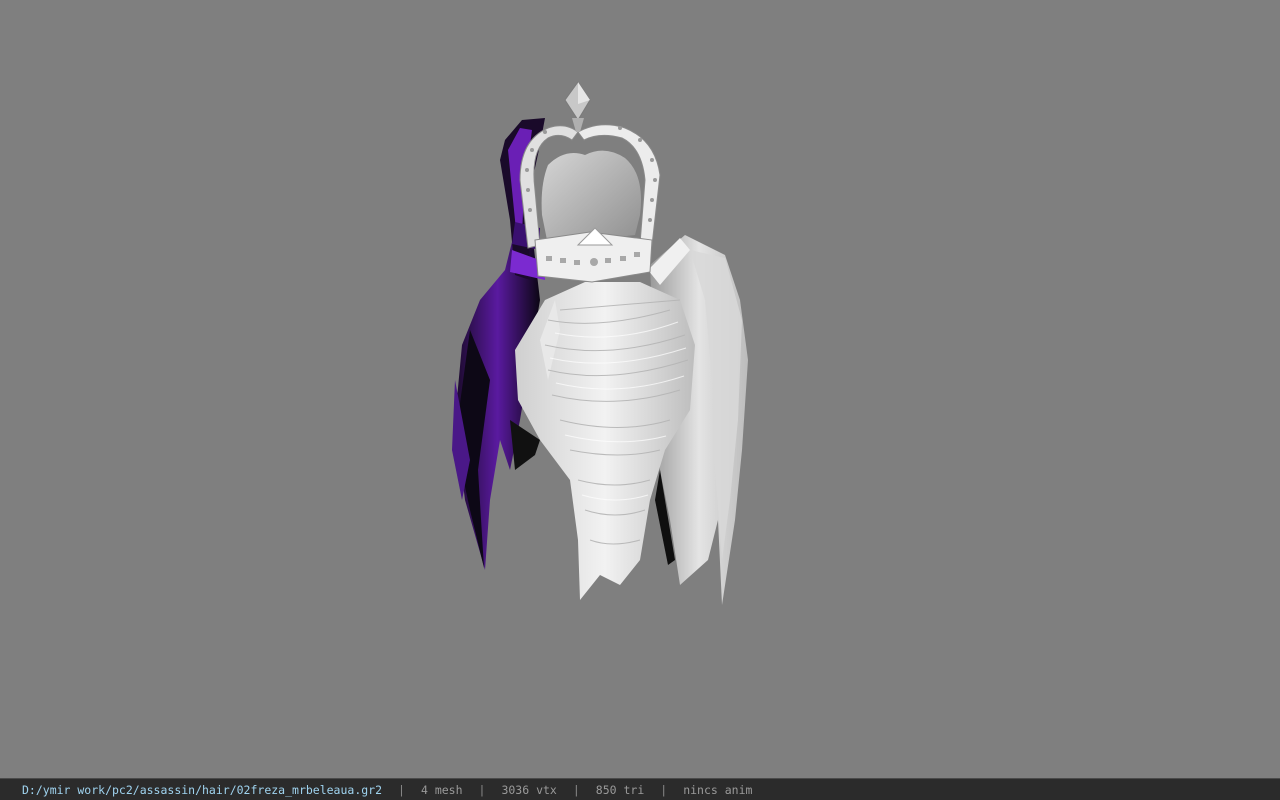  Describe the element at coordinates (529, 789) in the screenshot. I see `vertex-count: 3036 vtx` at that location.